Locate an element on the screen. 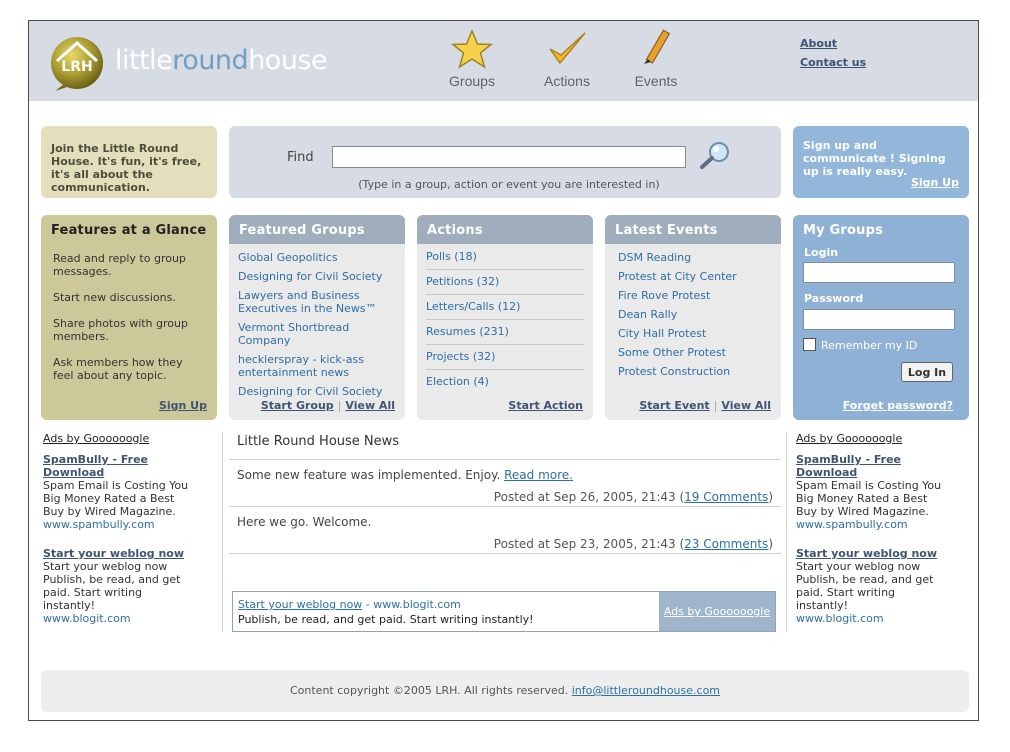 The height and width of the screenshot is (752, 1010). list-item: Polls (18) is located at coordinates (505, 257).